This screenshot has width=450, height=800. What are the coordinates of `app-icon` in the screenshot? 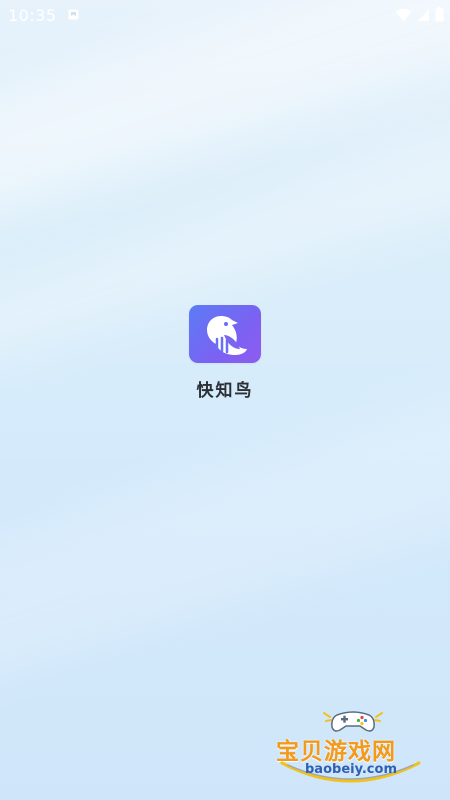 It's located at (225, 334).